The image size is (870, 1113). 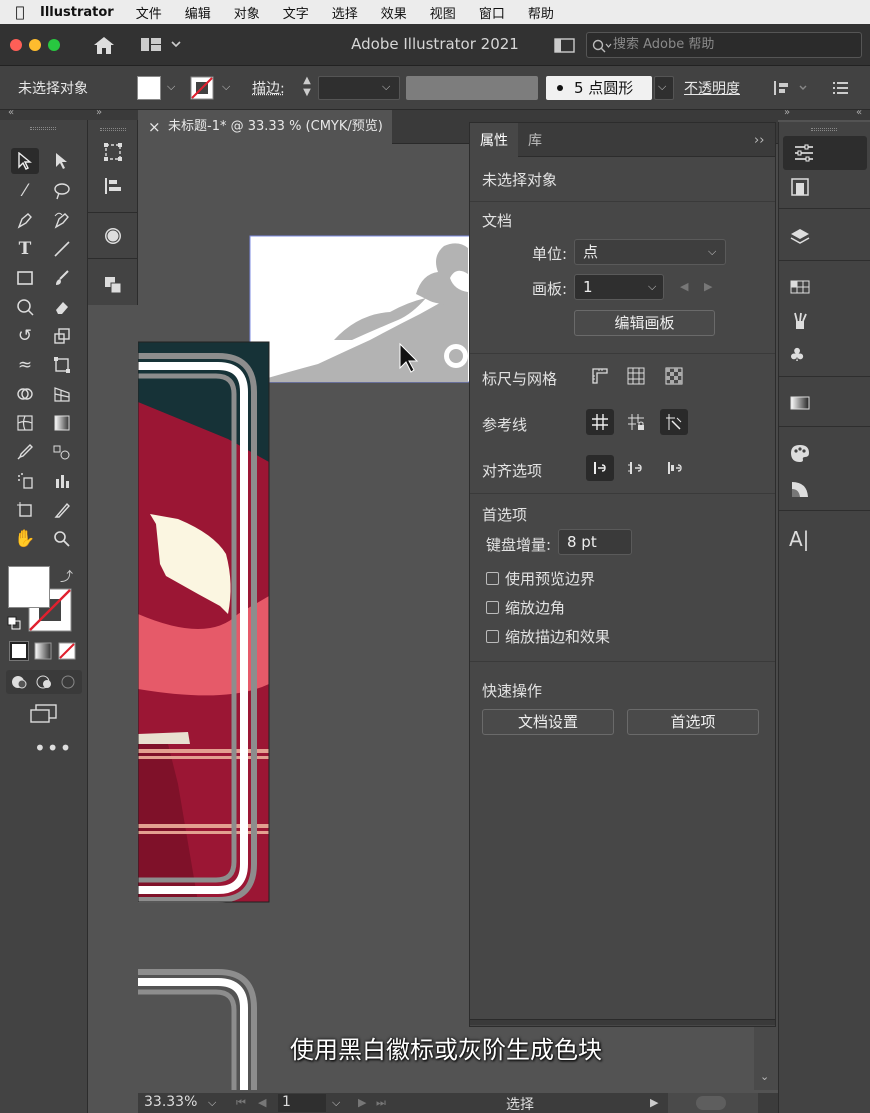 What do you see at coordinates (565, 46) in the screenshot?
I see `arrange-documents-icon` at bounding box center [565, 46].